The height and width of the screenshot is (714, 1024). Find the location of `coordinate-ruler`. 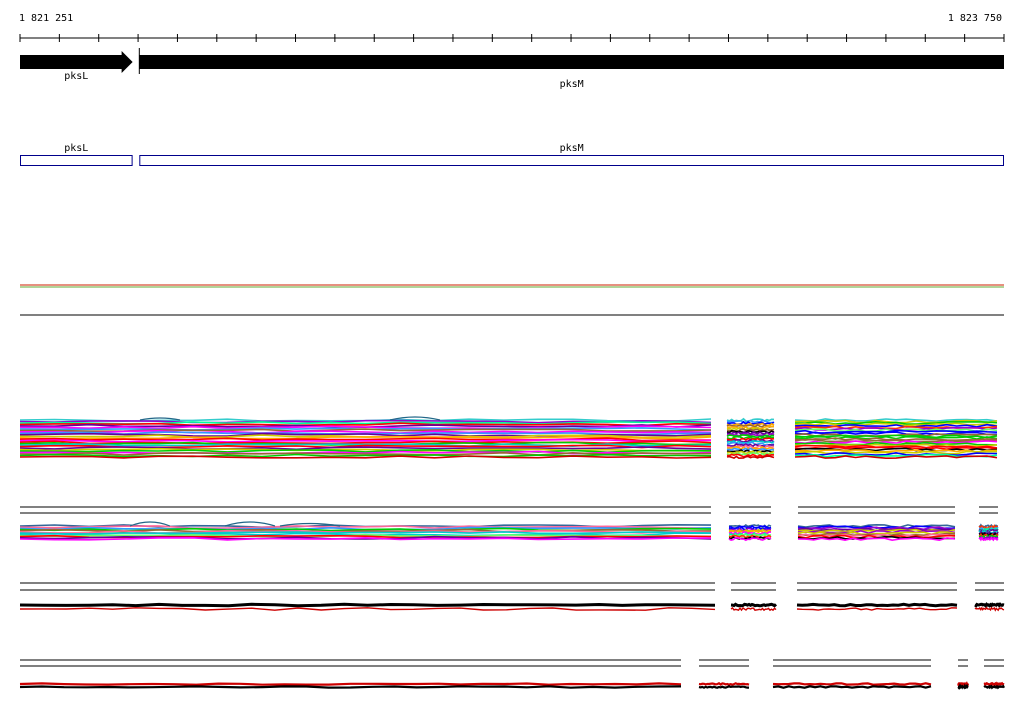

coordinate-ruler is located at coordinates (512, 38).